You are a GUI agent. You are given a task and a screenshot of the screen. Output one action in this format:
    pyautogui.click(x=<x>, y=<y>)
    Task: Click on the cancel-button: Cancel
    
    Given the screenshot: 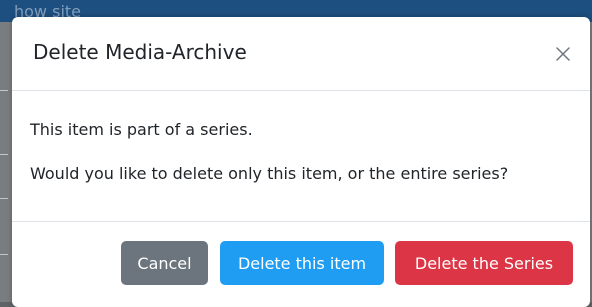 What is the action you would take?
    pyautogui.click(x=164, y=263)
    